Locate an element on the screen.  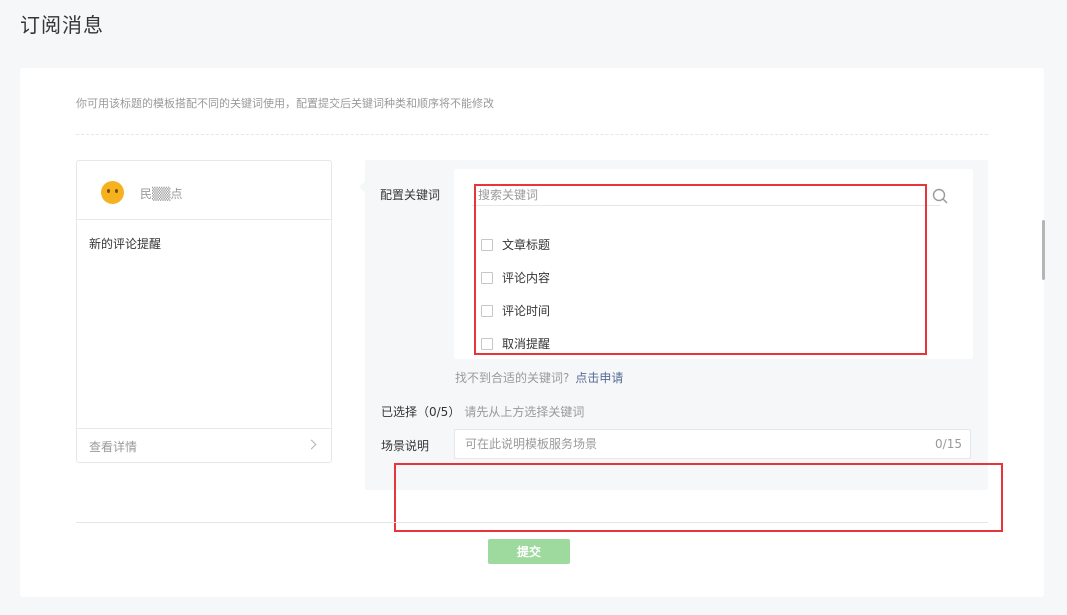
config-tip: 你可用该标题的模板搭配不同的关键词使用，配置提交后关键词种类和顺序将不能修改 is located at coordinates (285, 103).